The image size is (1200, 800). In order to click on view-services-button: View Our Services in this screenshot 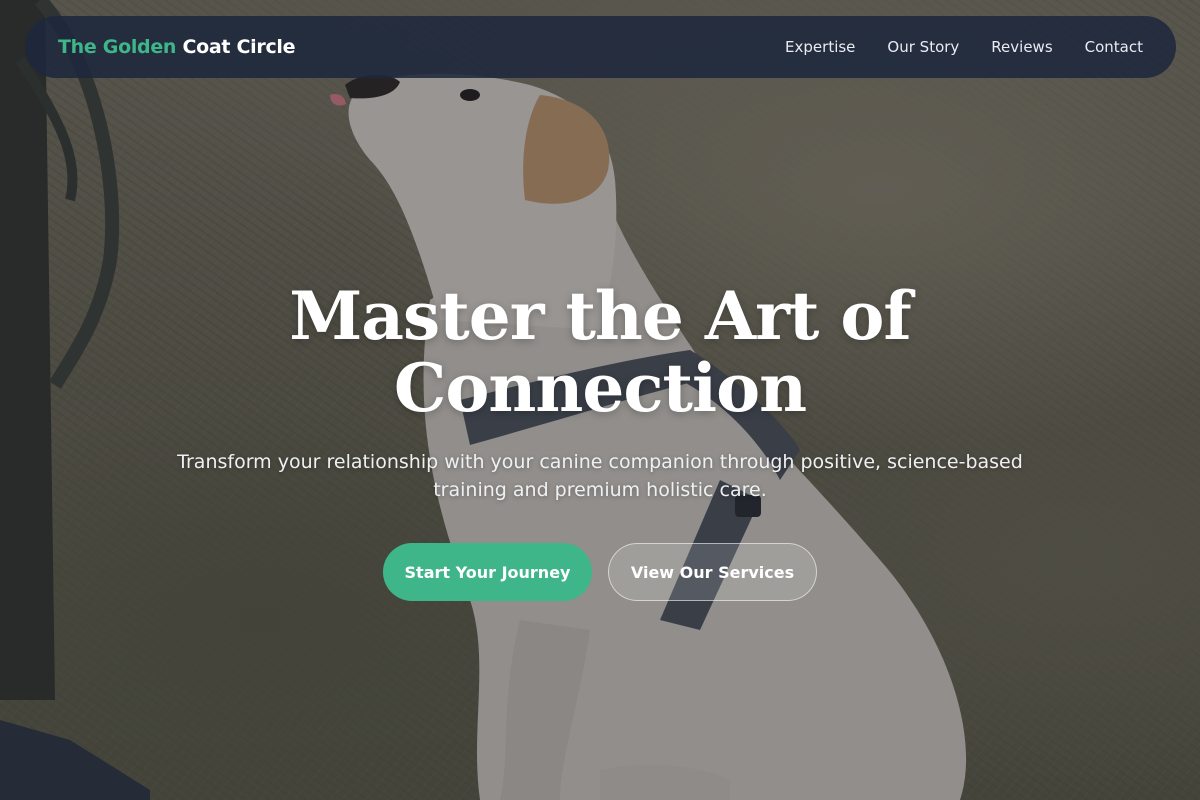, I will do `click(712, 572)`.